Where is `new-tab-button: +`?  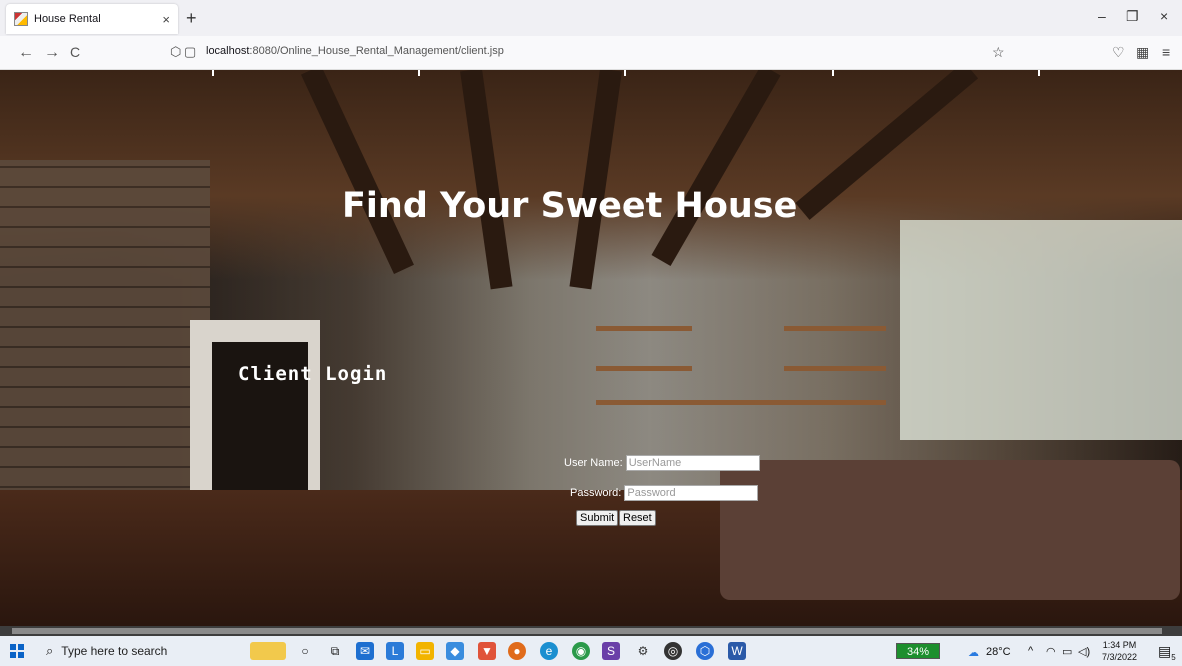
new-tab-button: + is located at coordinates (191, 18).